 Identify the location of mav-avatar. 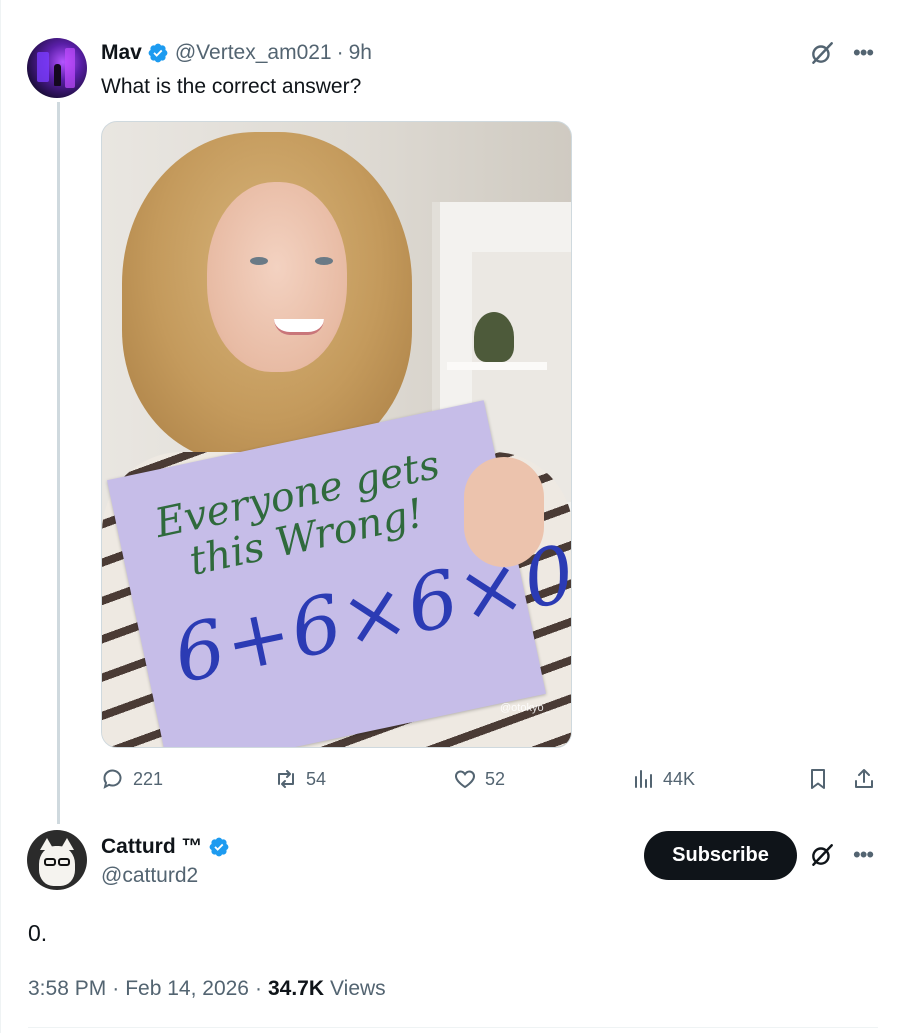
(57, 68).